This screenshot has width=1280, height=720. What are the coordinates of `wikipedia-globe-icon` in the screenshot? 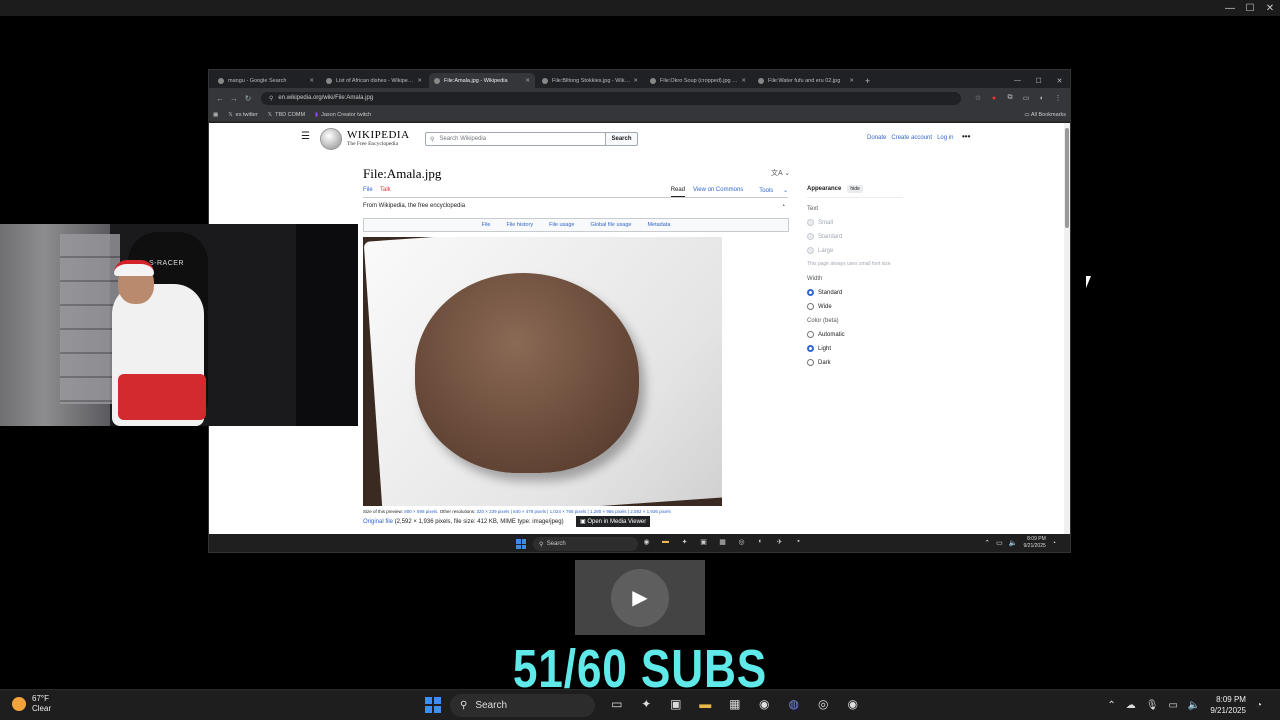 It's located at (331, 139).